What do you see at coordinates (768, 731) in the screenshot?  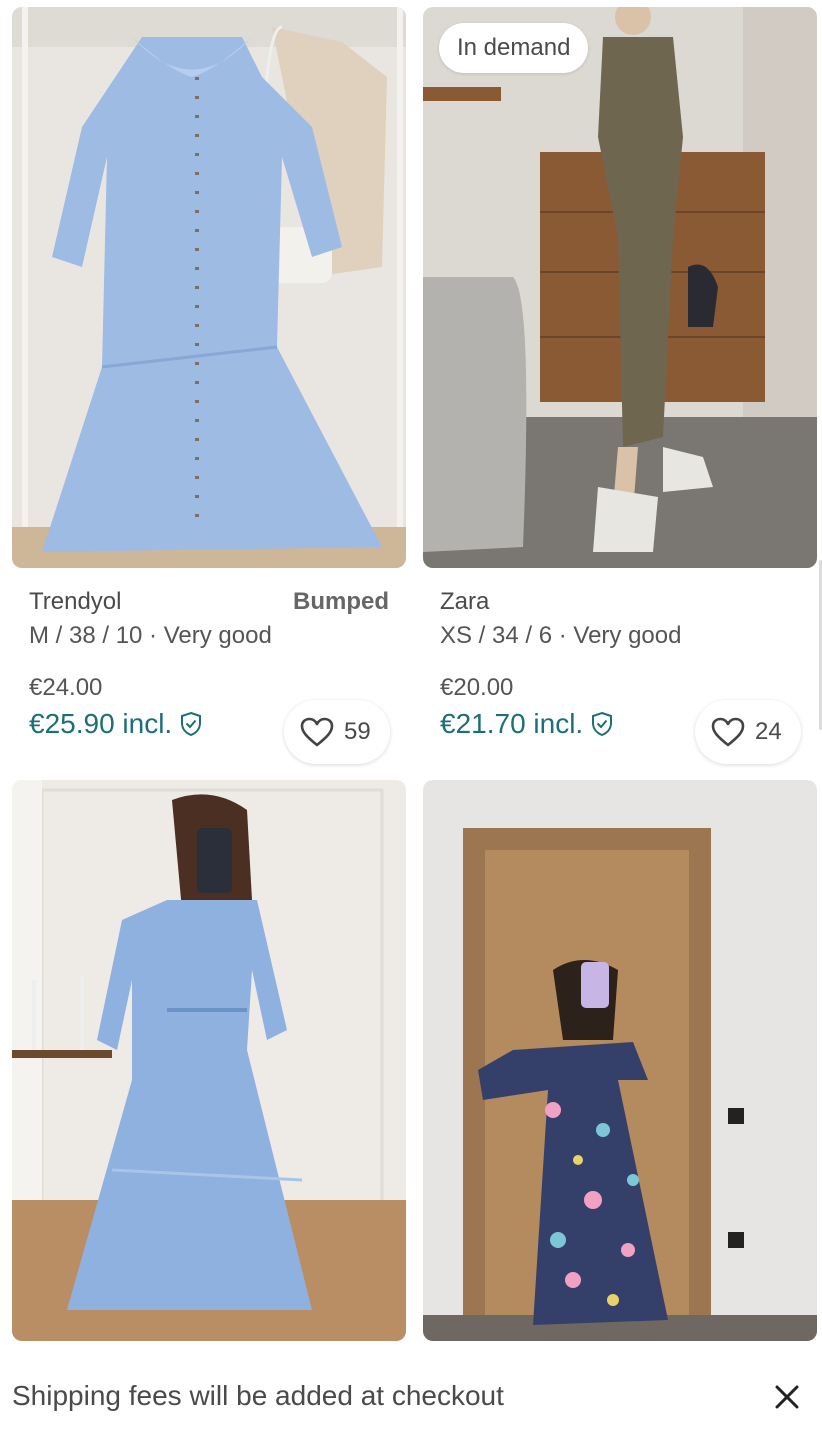 I see `like-count: 24` at bounding box center [768, 731].